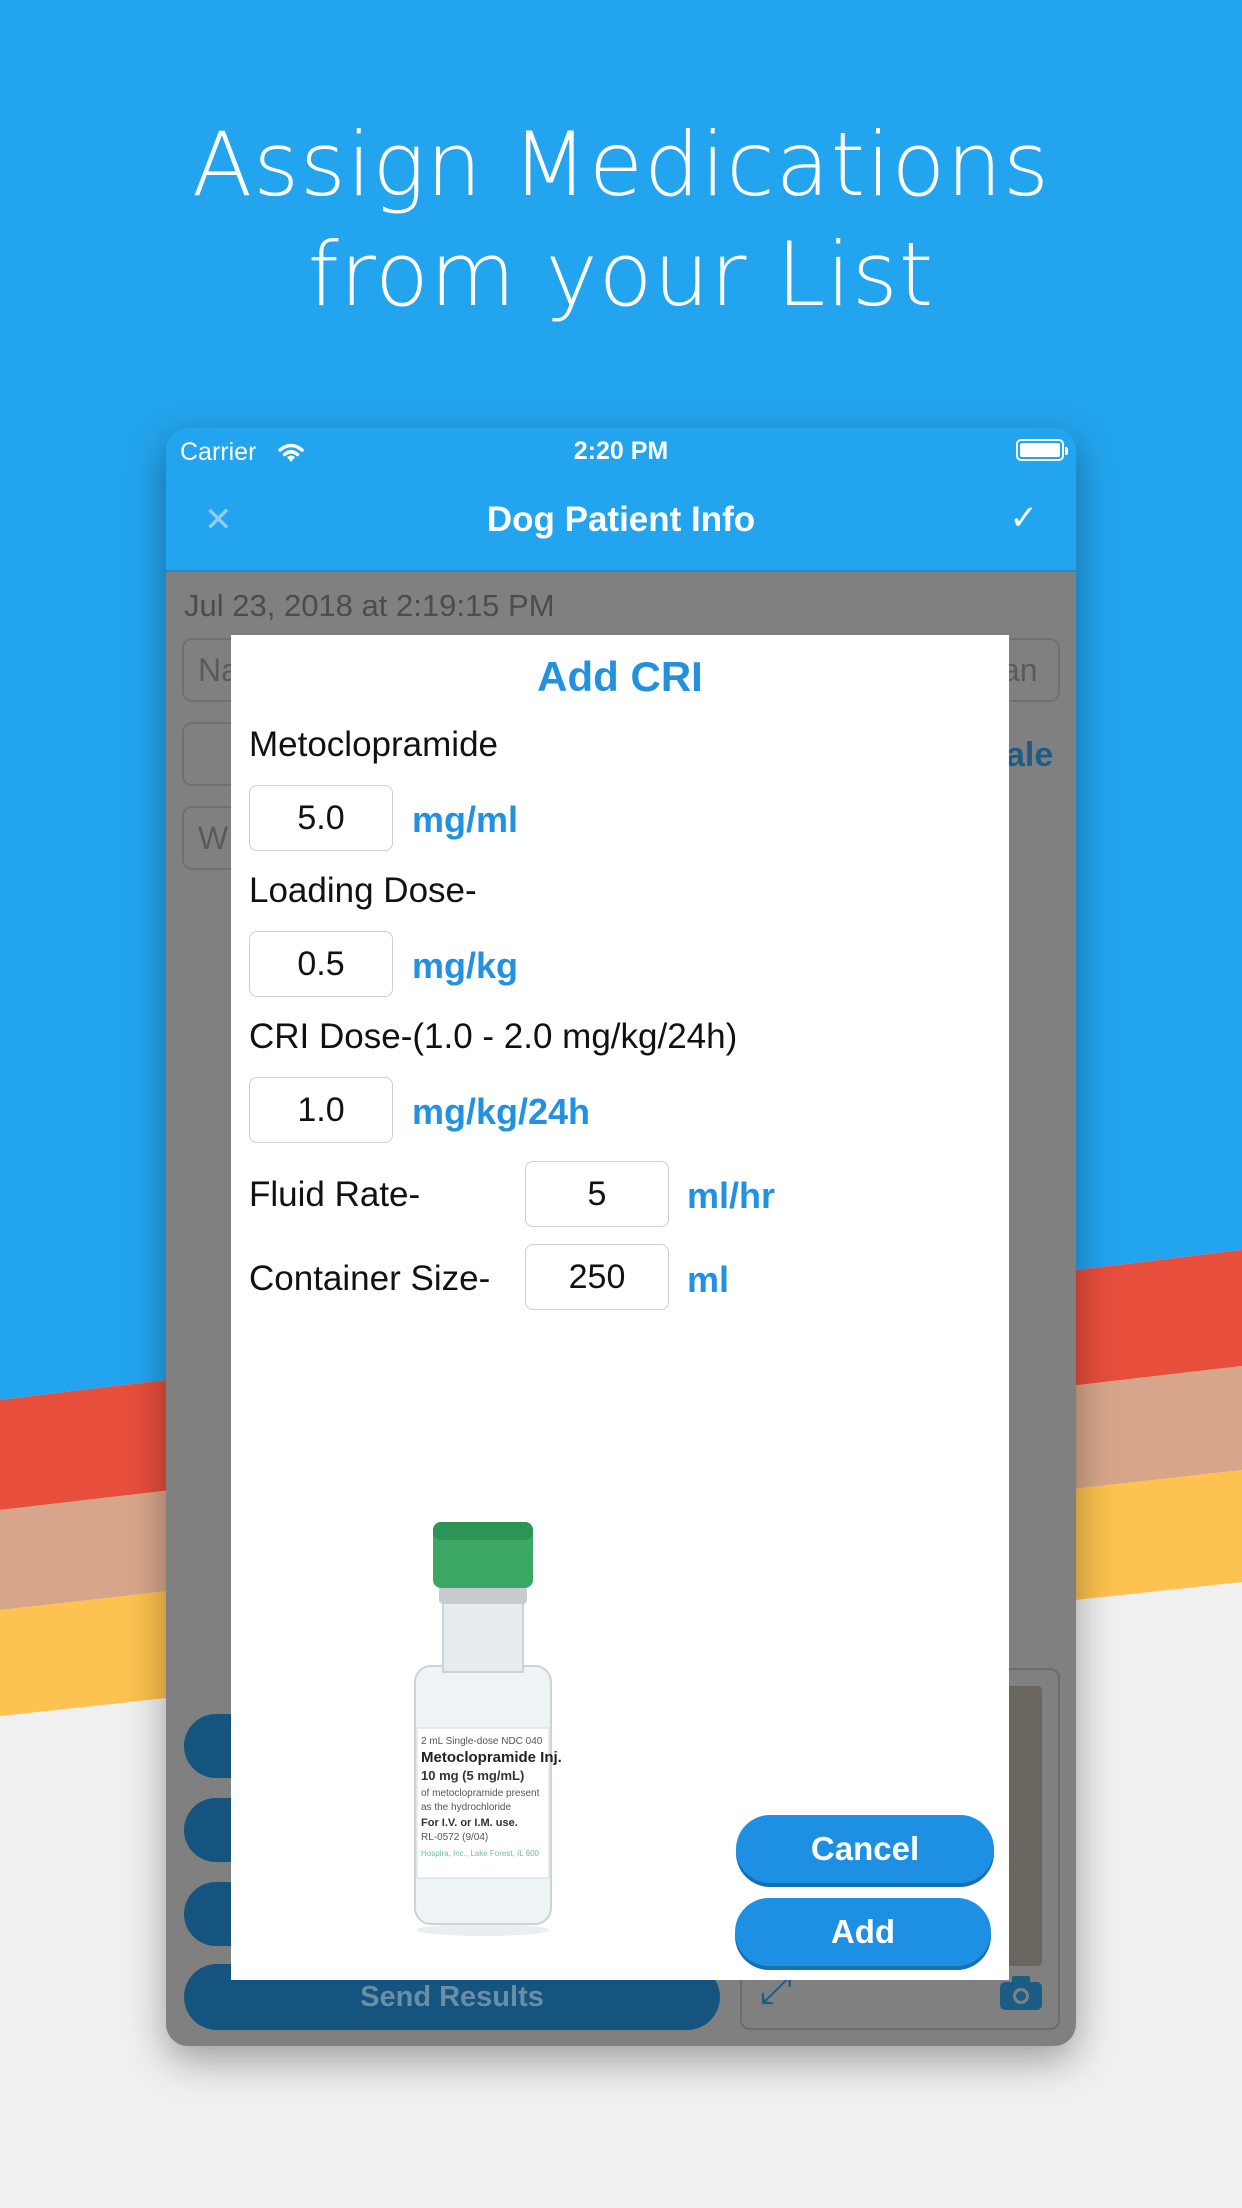  What do you see at coordinates (480, 1793) in the screenshot?
I see `vial-label-line-4: of metoclopramide present` at bounding box center [480, 1793].